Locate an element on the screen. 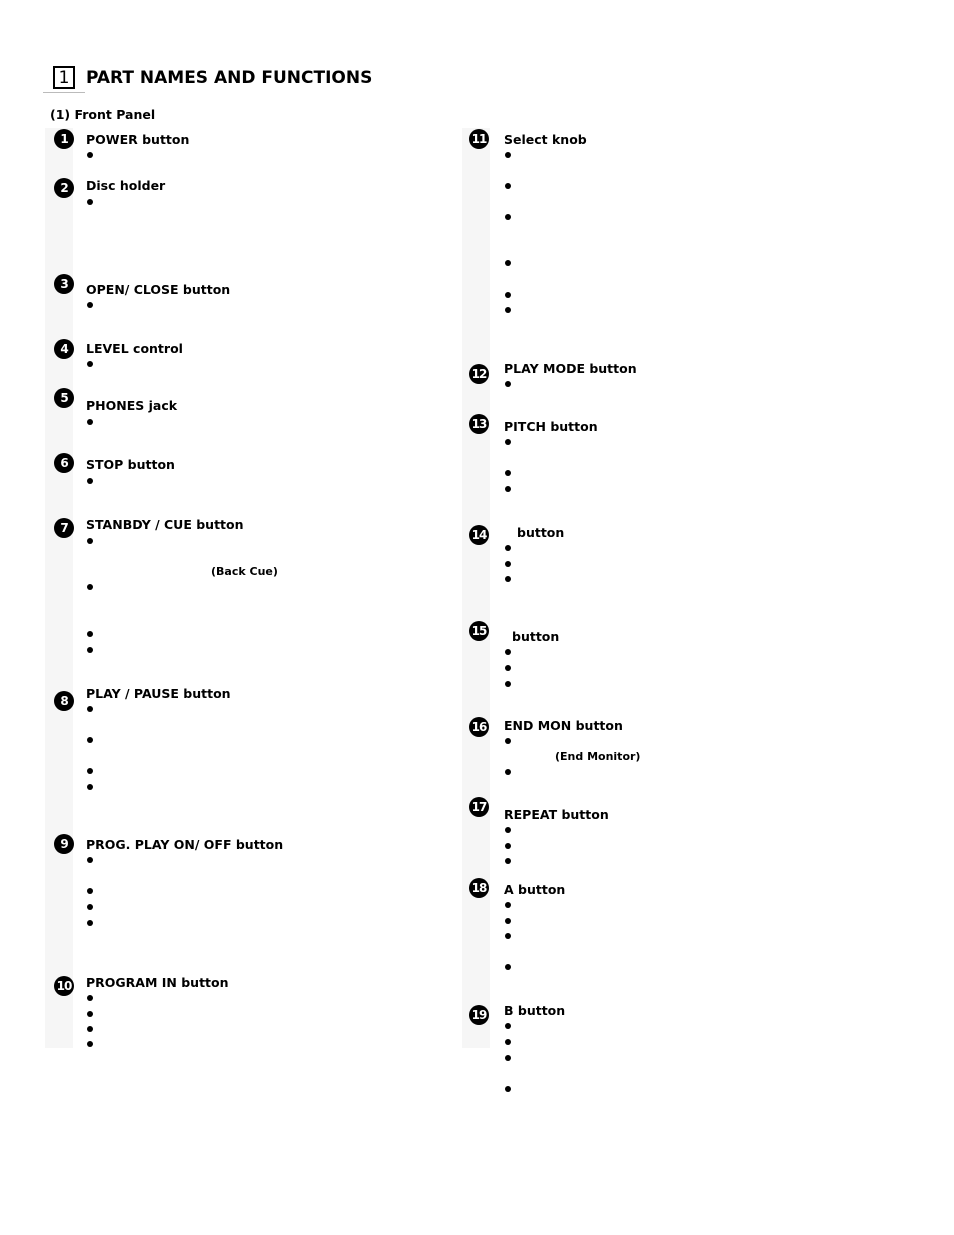 The image size is (954, 1235). item-label: PROGRAM IN button is located at coordinates (157, 982).